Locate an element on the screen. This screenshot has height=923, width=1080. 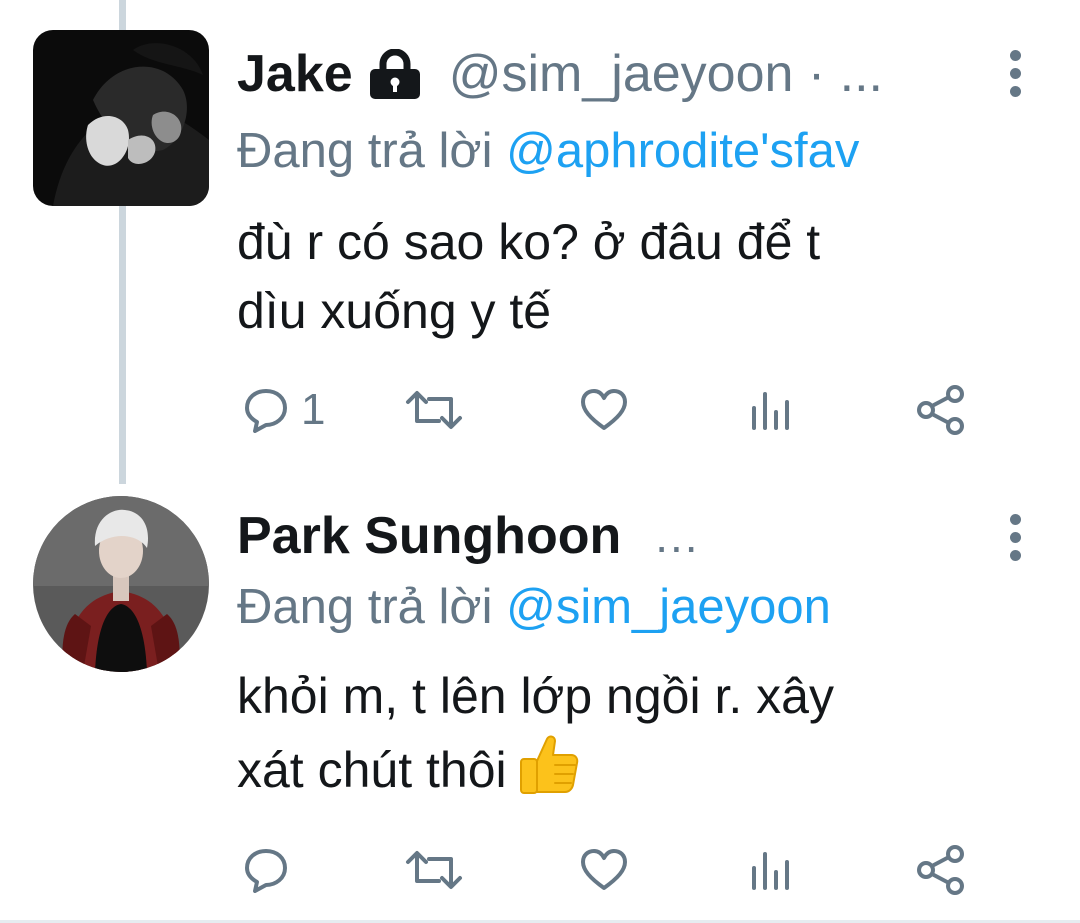
replying-to-line: Đang trả lời @sim_jaeyoon is located at coordinates (534, 607).